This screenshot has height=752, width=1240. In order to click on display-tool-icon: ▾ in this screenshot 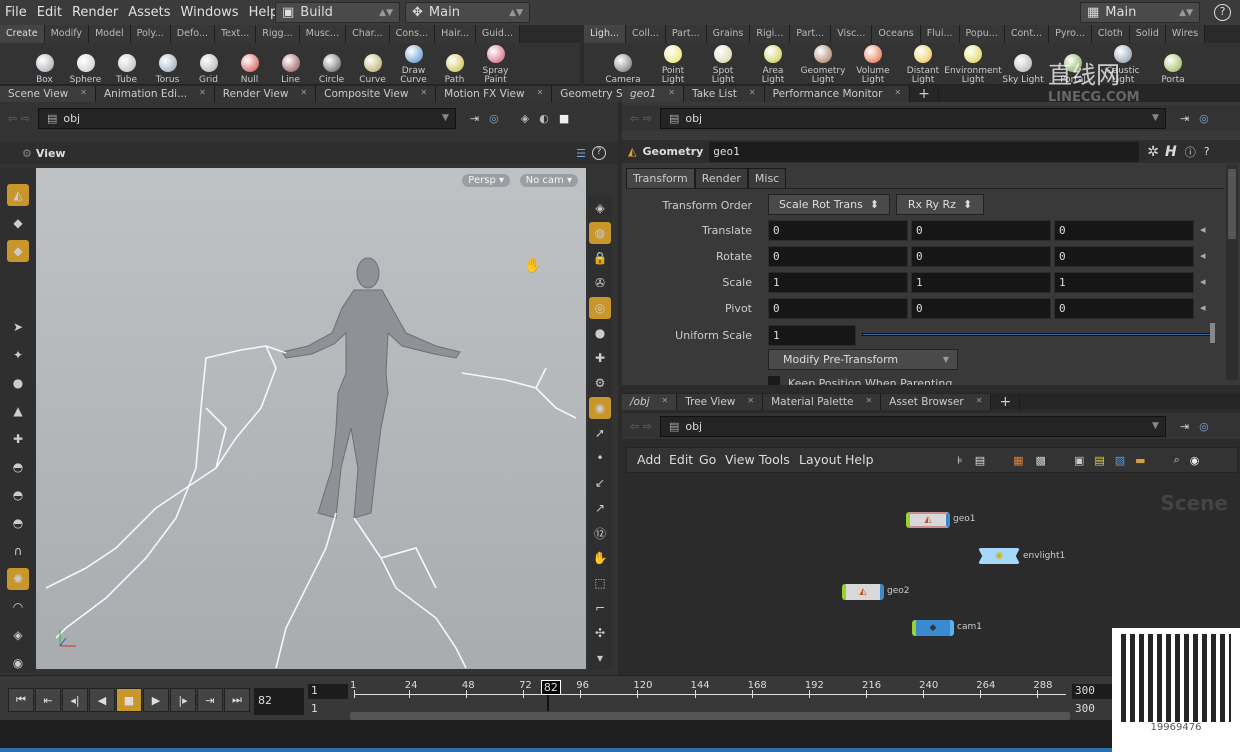, I will do `click(600, 658)`.